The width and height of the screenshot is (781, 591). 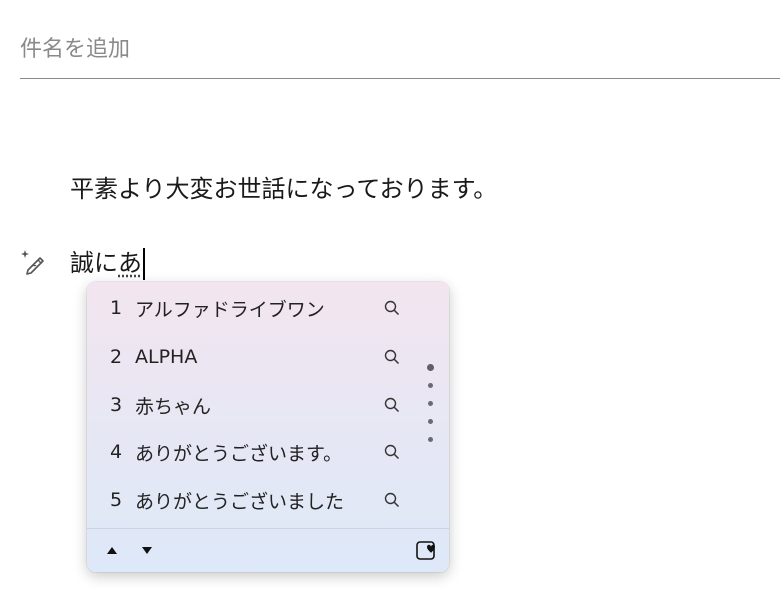 I want to click on candidate-number: 1, so click(x=116, y=308).